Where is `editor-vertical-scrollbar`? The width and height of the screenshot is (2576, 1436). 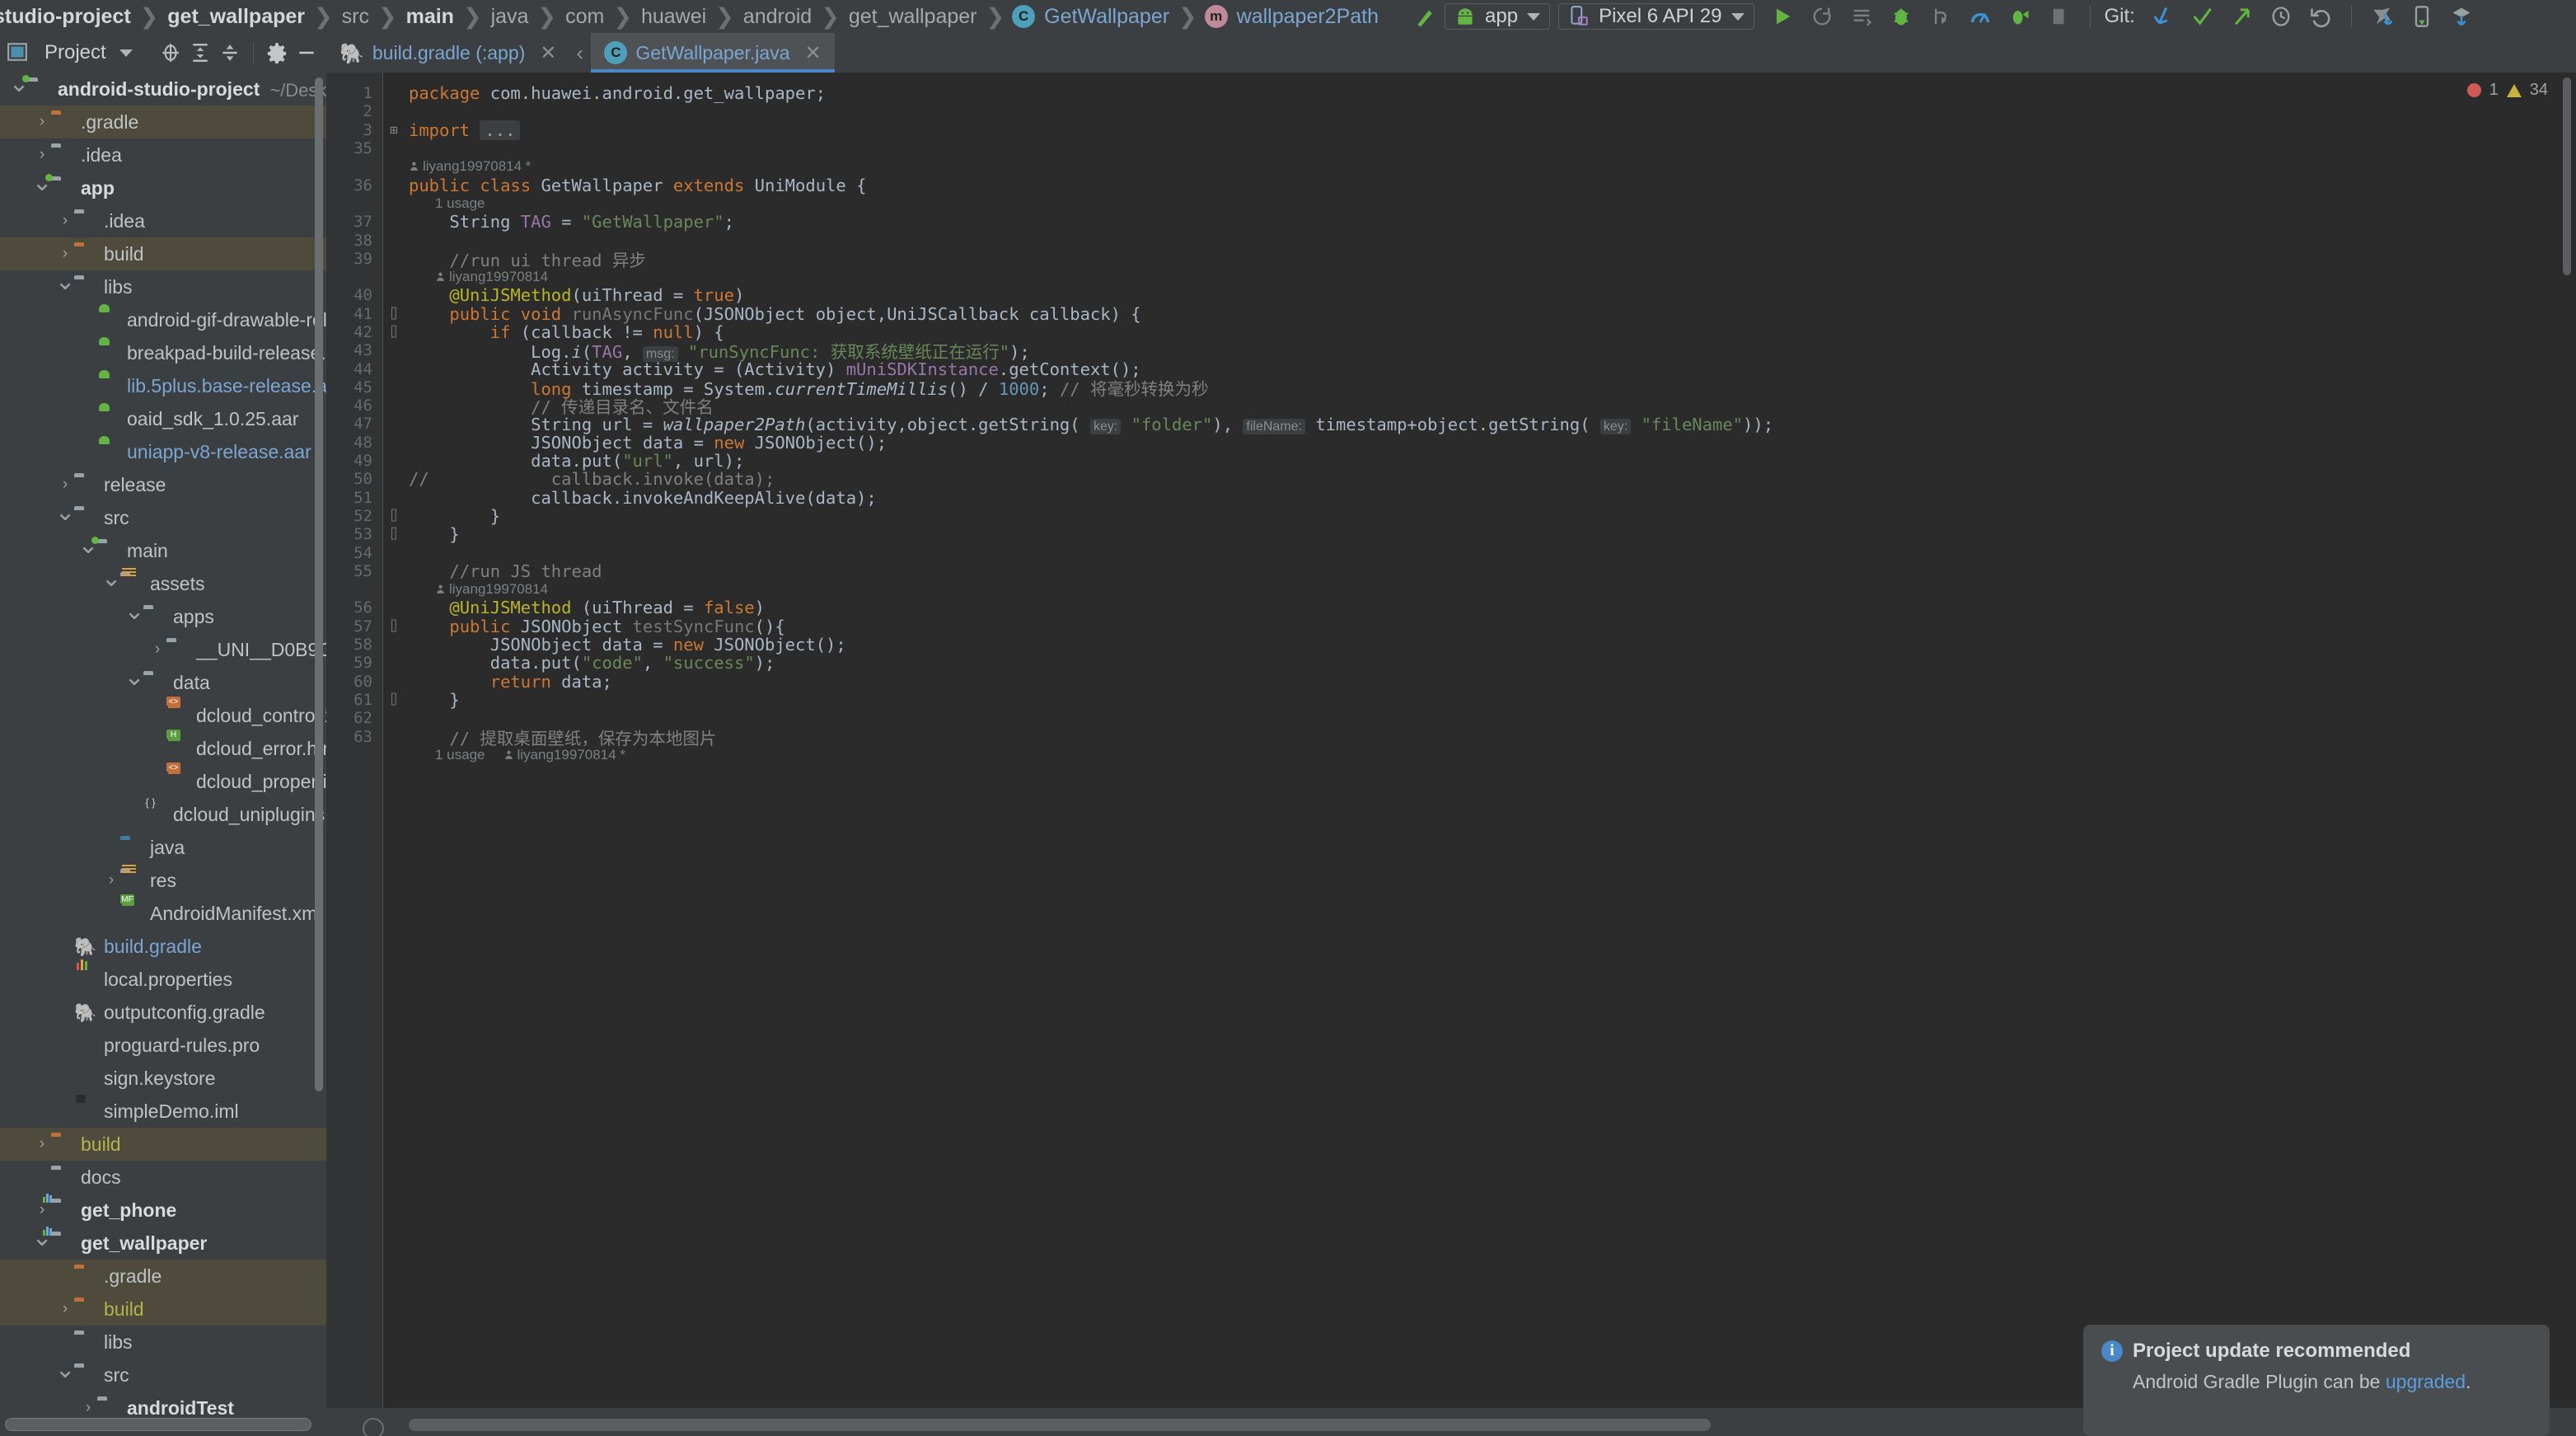
editor-vertical-scrollbar is located at coordinates (2567, 176).